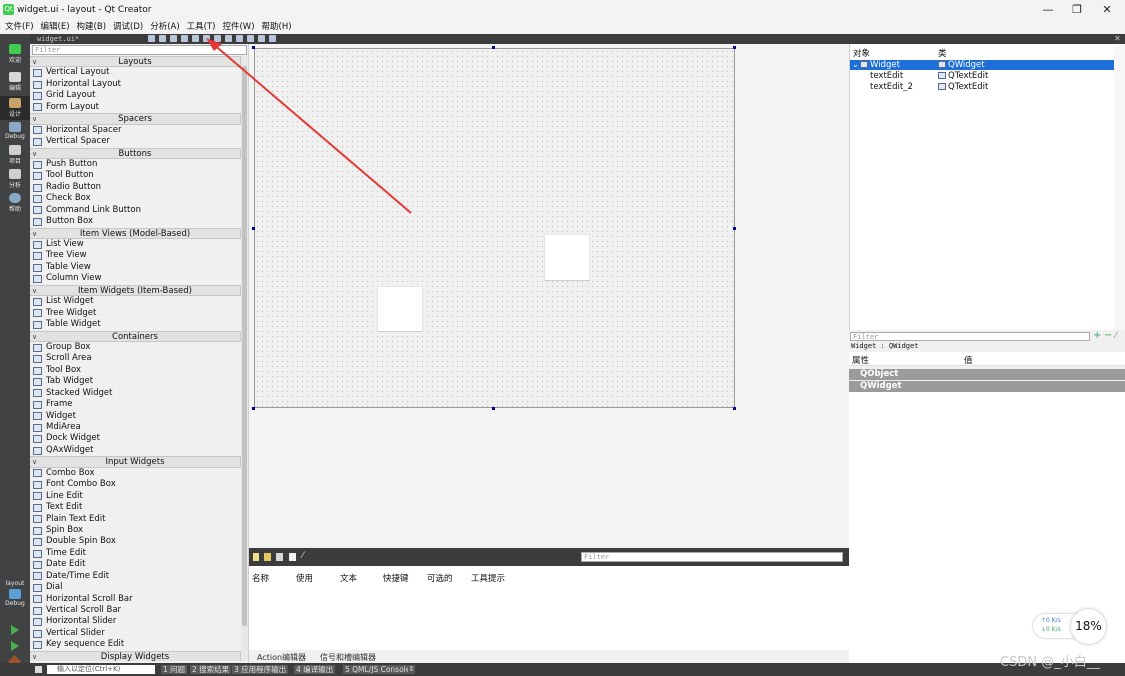  What do you see at coordinates (304, 578) in the screenshot?
I see `col-used: 使用` at bounding box center [304, 578].